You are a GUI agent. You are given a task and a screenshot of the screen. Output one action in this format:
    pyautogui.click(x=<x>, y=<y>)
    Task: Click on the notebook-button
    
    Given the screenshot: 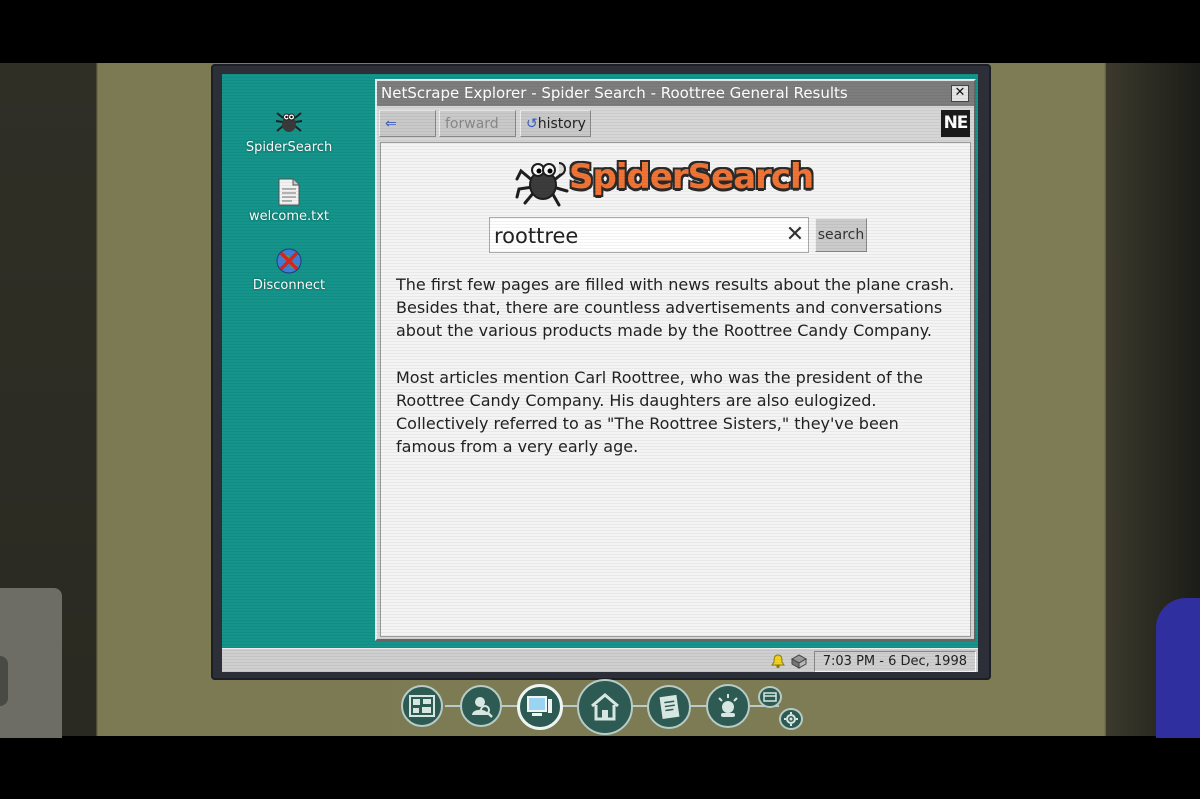 What is the action you would take?
    pyautogui.click(x=669, y=707)
    